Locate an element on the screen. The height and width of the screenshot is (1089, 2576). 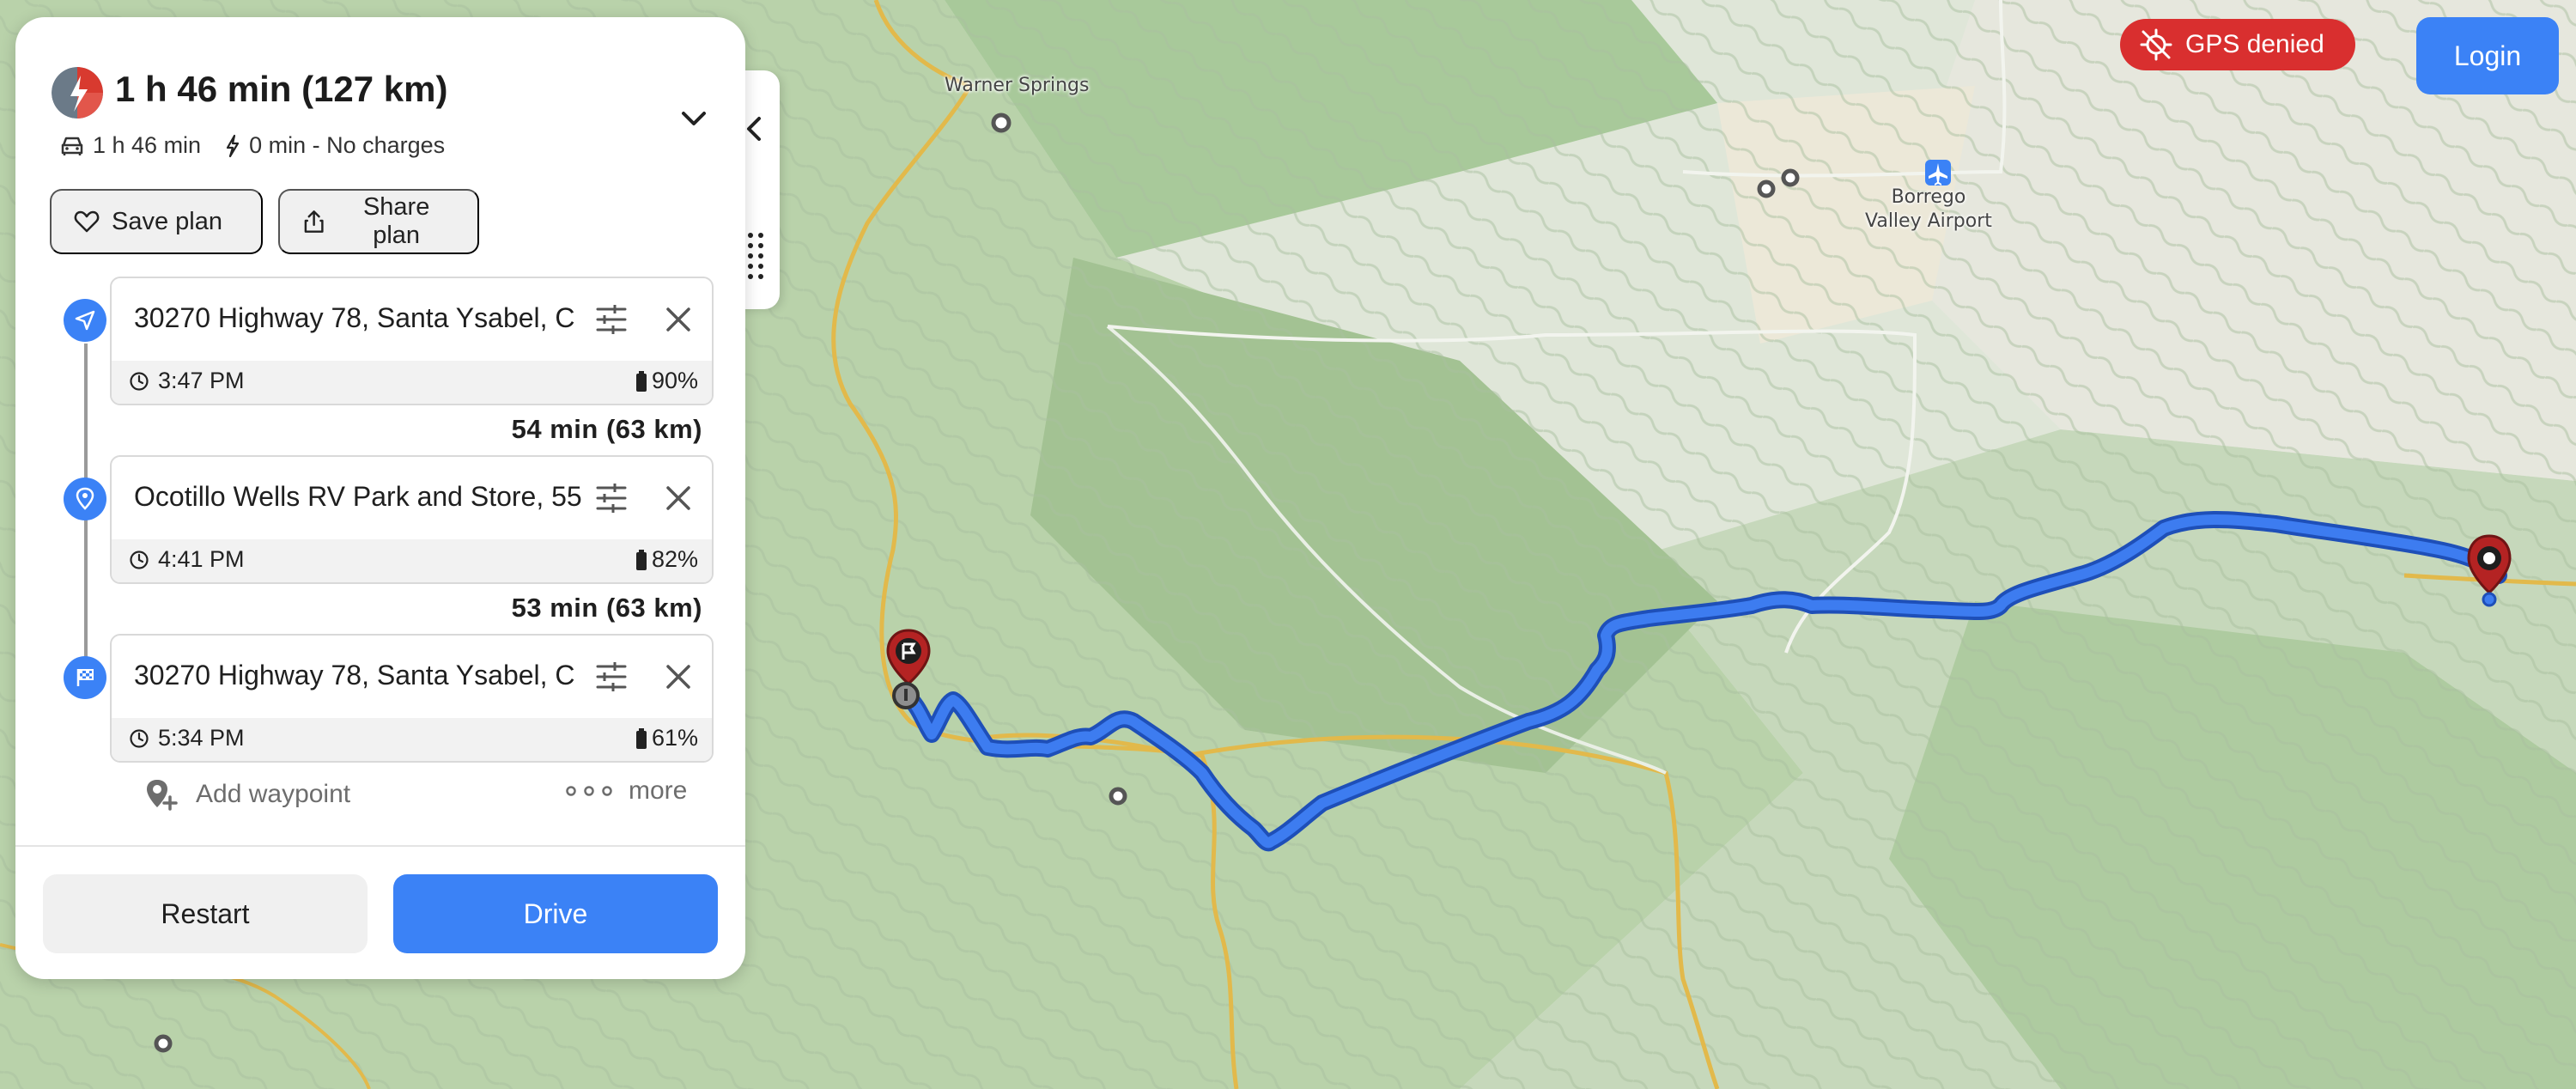
arrival-time: 4:41 PM is located at coordinates (187, 559).